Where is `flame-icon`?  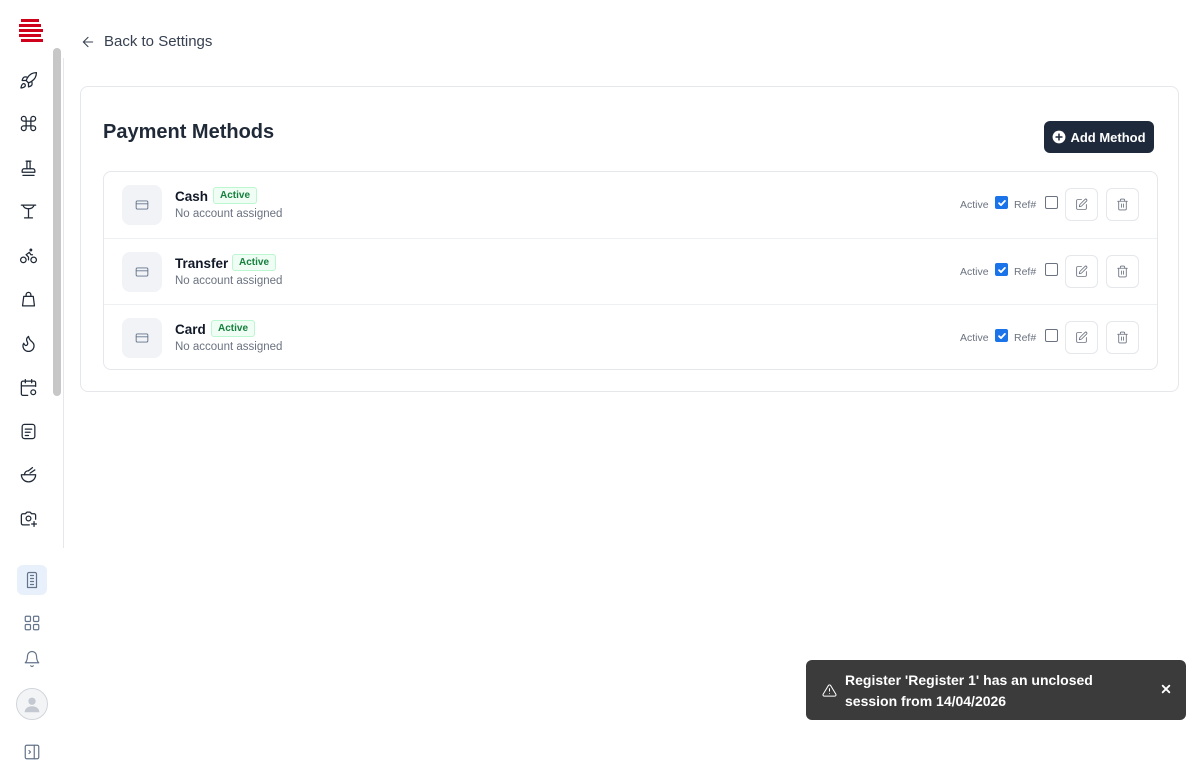
flame-icon is located at coordinates (28, 343).